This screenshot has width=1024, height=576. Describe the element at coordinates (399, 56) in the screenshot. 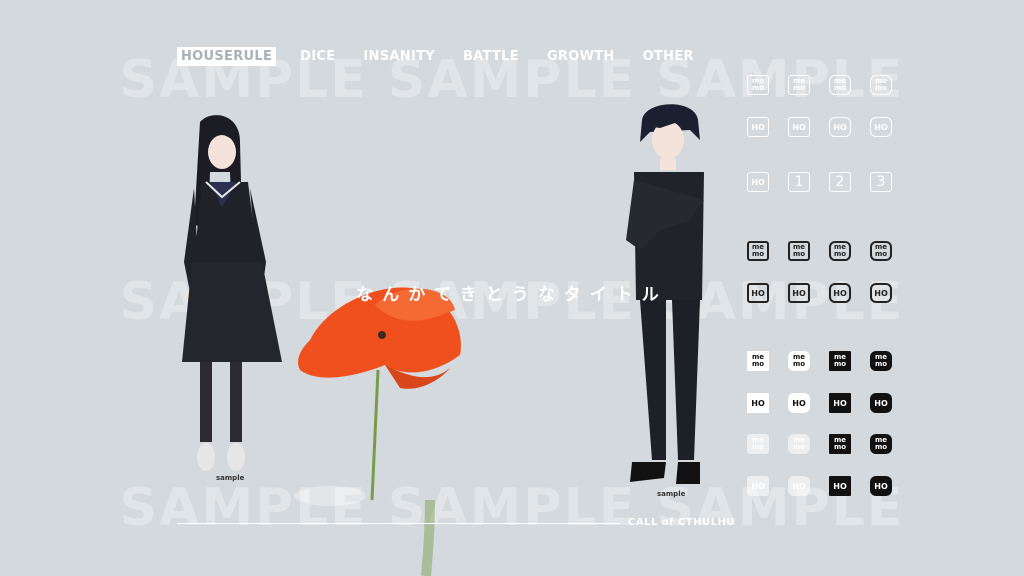

I see `nav-insanity: INSANITY` at that location.